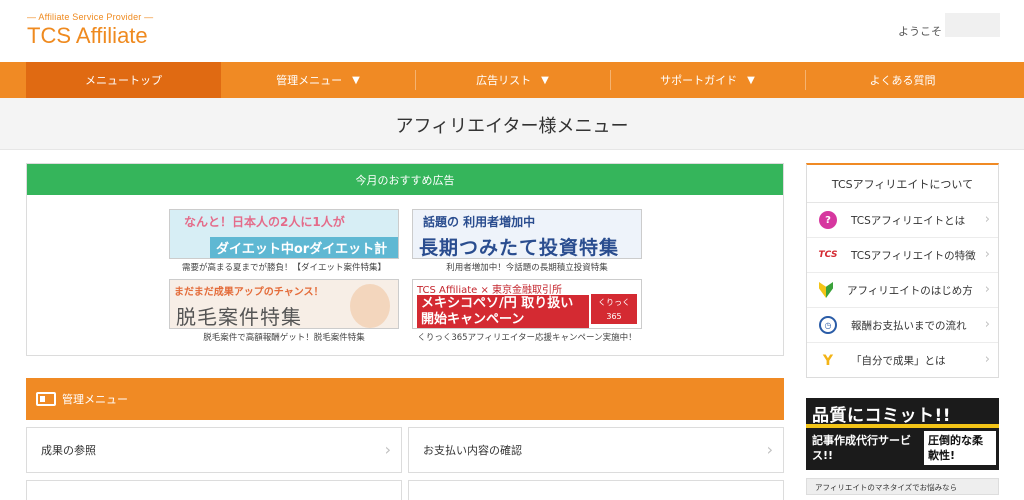 Image resolution: width=1024 pixels, height=500 pixels. Describe the element at coordinates (405, 179) in the screenshot. I see `recommended-ads-heading: 今月のおすすめ広告` at that location.